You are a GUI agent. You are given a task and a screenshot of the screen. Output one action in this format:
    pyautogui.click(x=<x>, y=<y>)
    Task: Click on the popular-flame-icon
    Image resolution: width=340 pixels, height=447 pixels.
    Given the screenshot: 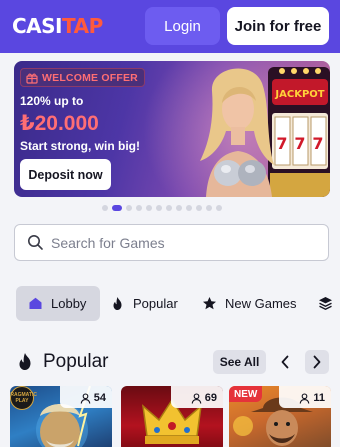 What is the action you would take?
    pyautogui.click(x=25, y=361)
    